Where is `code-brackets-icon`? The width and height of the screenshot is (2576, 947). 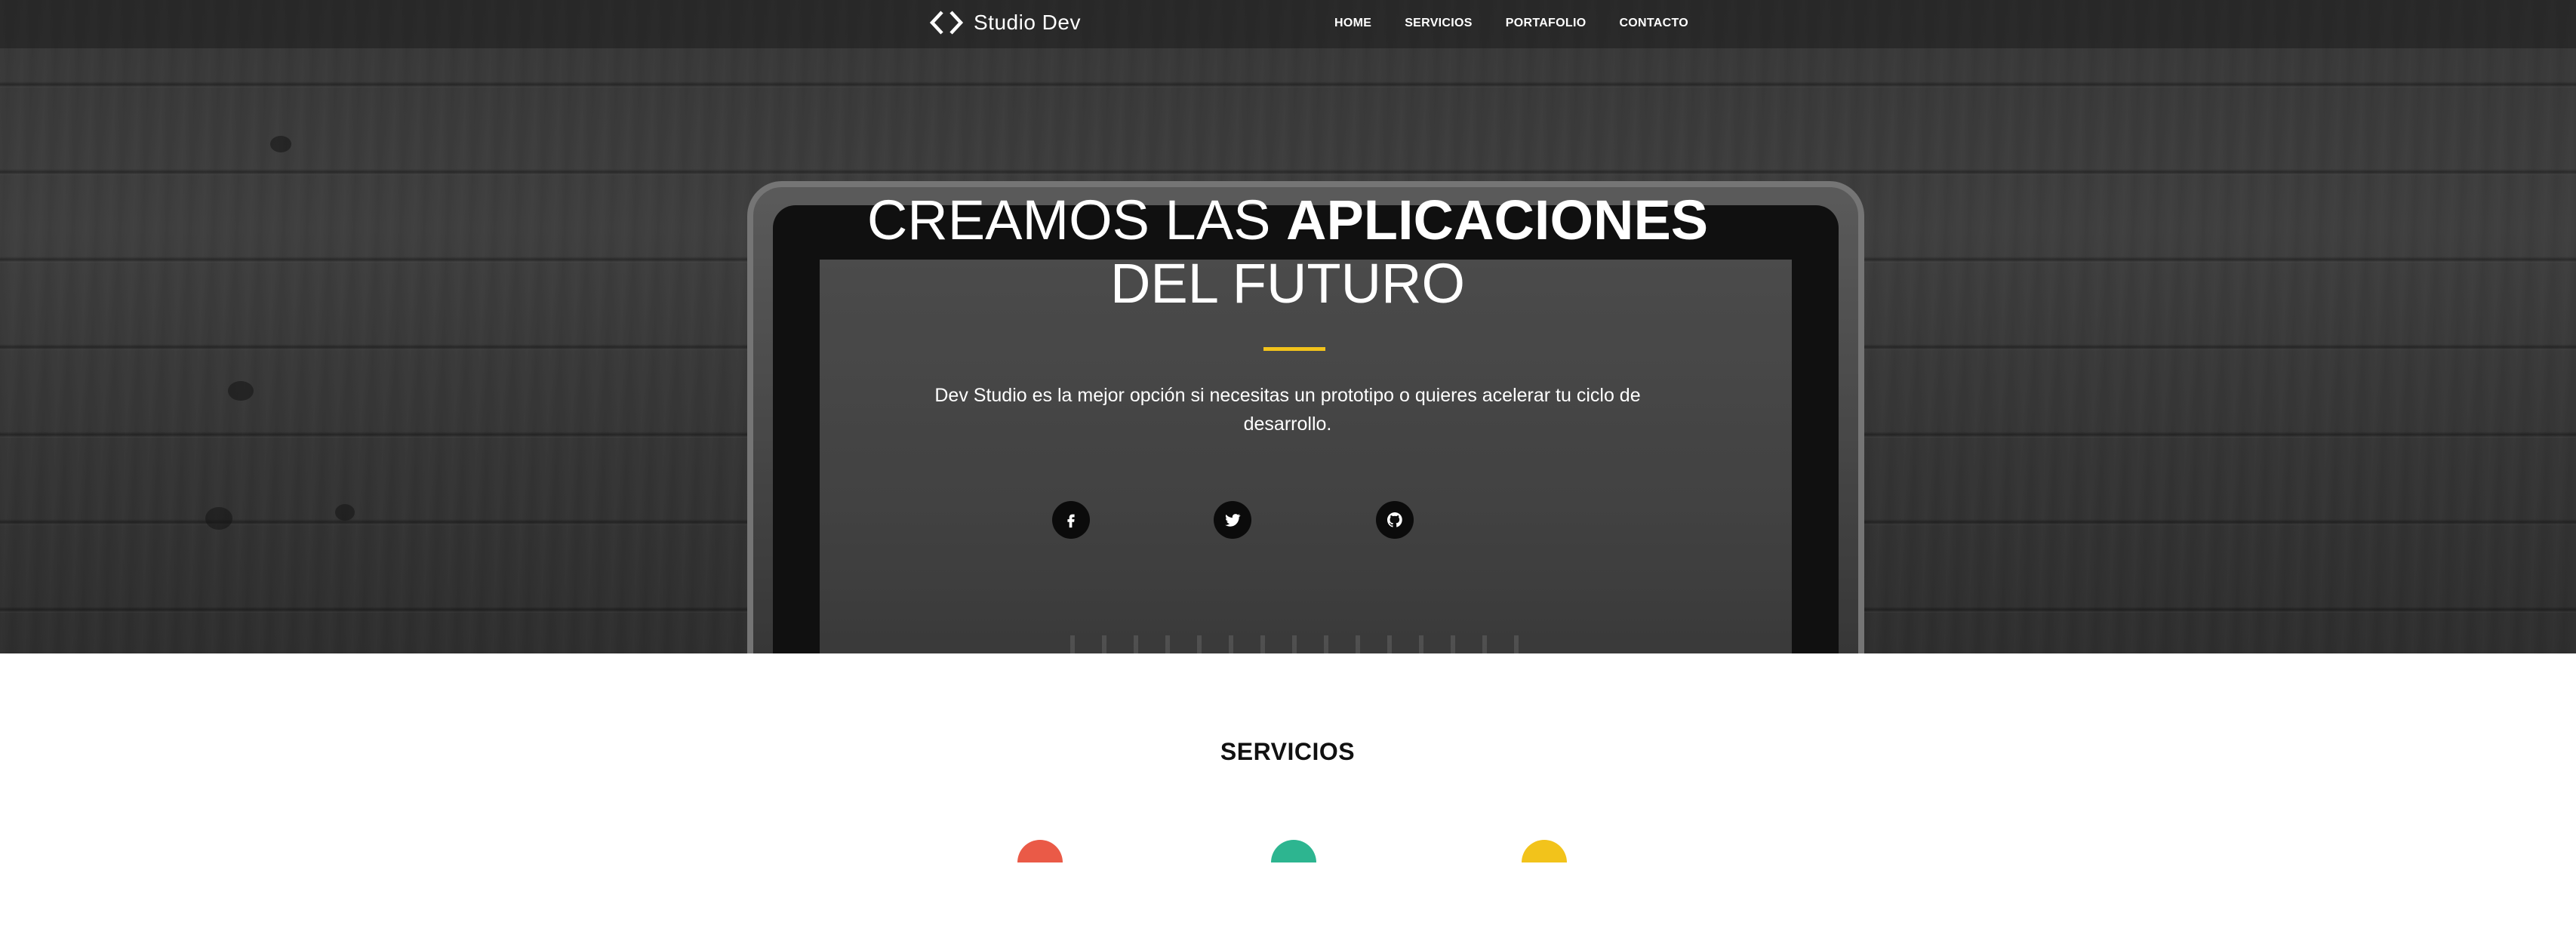 code-brackets-icon is located at coordinates (946, 23).